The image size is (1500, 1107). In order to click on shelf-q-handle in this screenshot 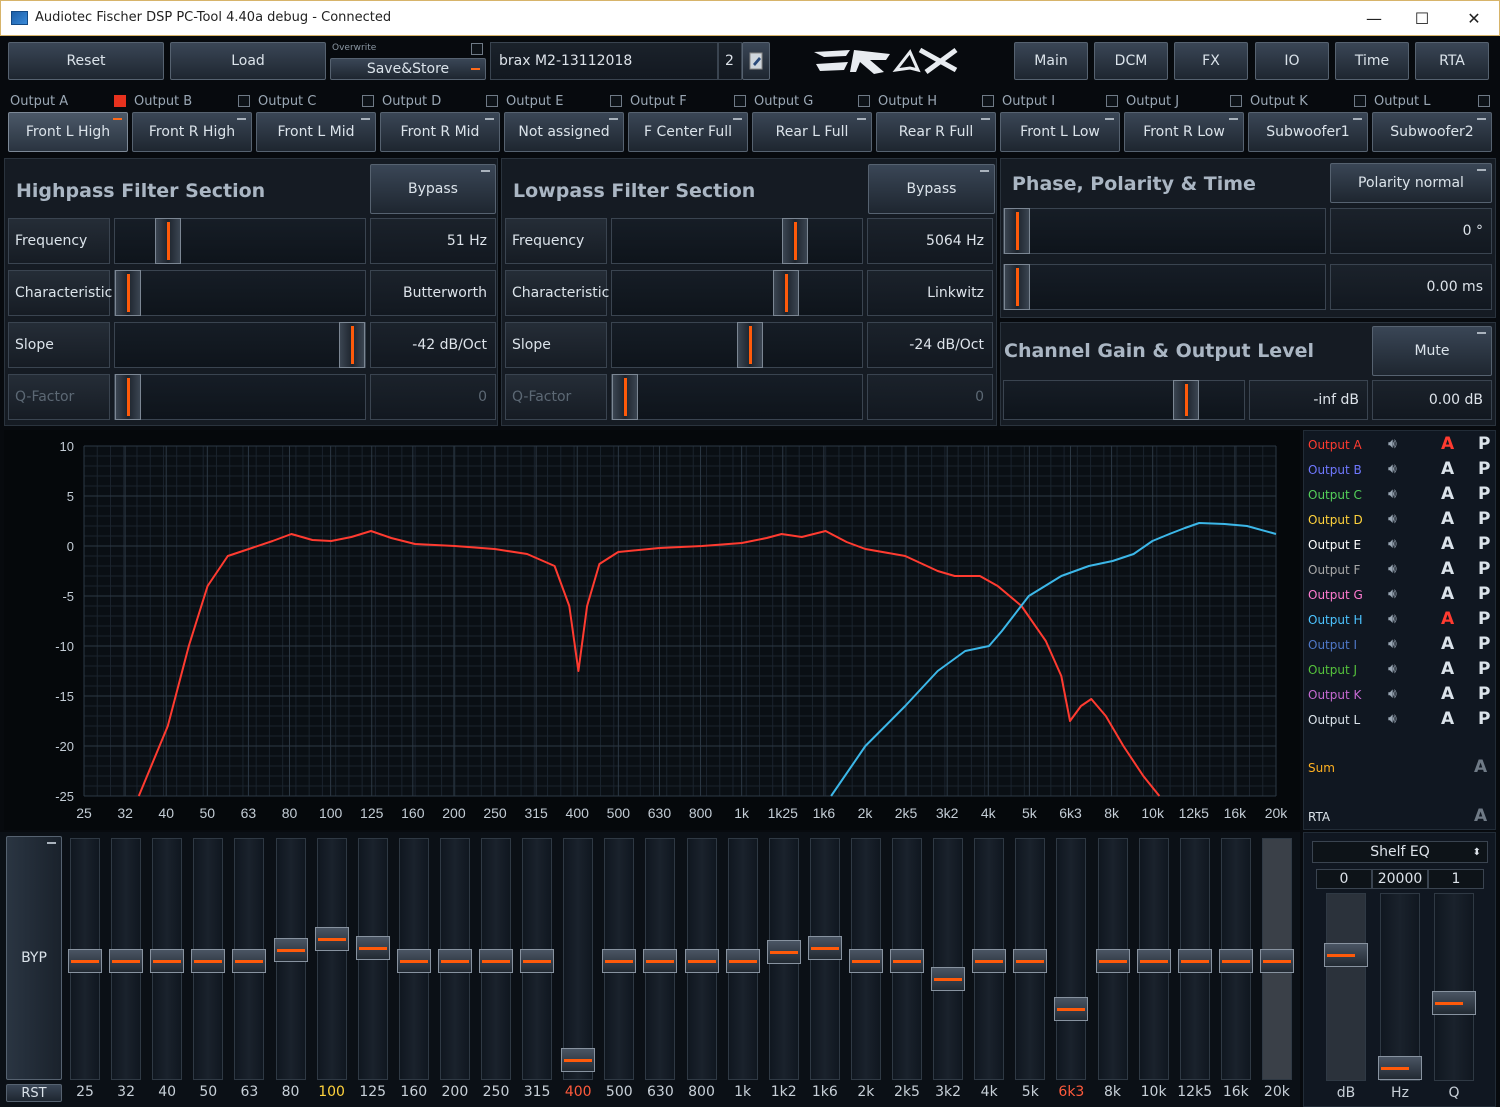, I will do `click(1454, 1003)`.